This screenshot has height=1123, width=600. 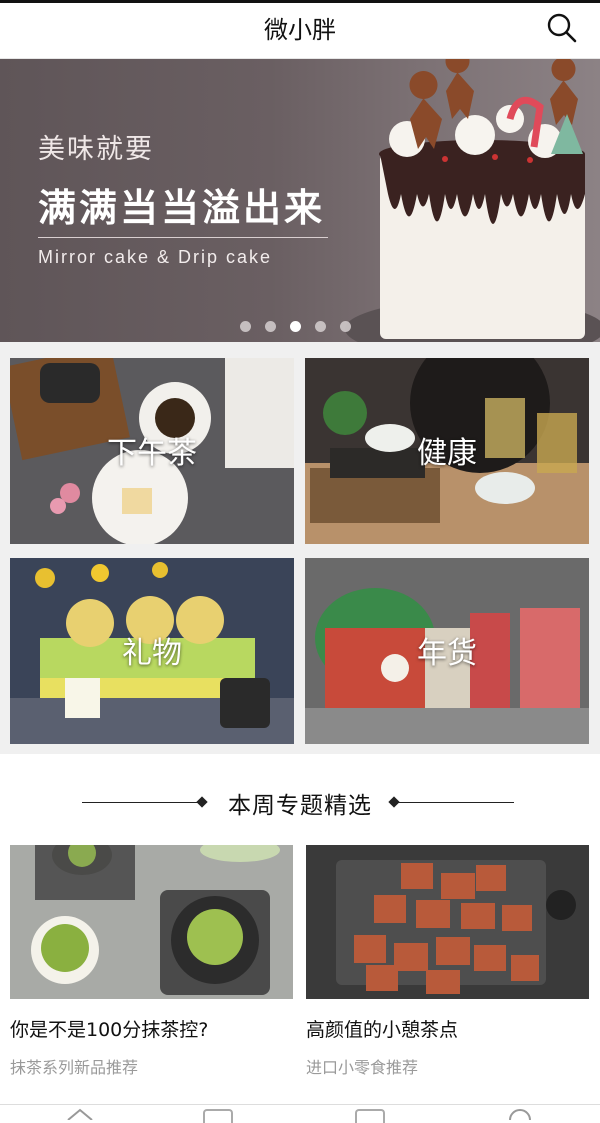 I want to click on search-icon, so click(x=562, y=28).